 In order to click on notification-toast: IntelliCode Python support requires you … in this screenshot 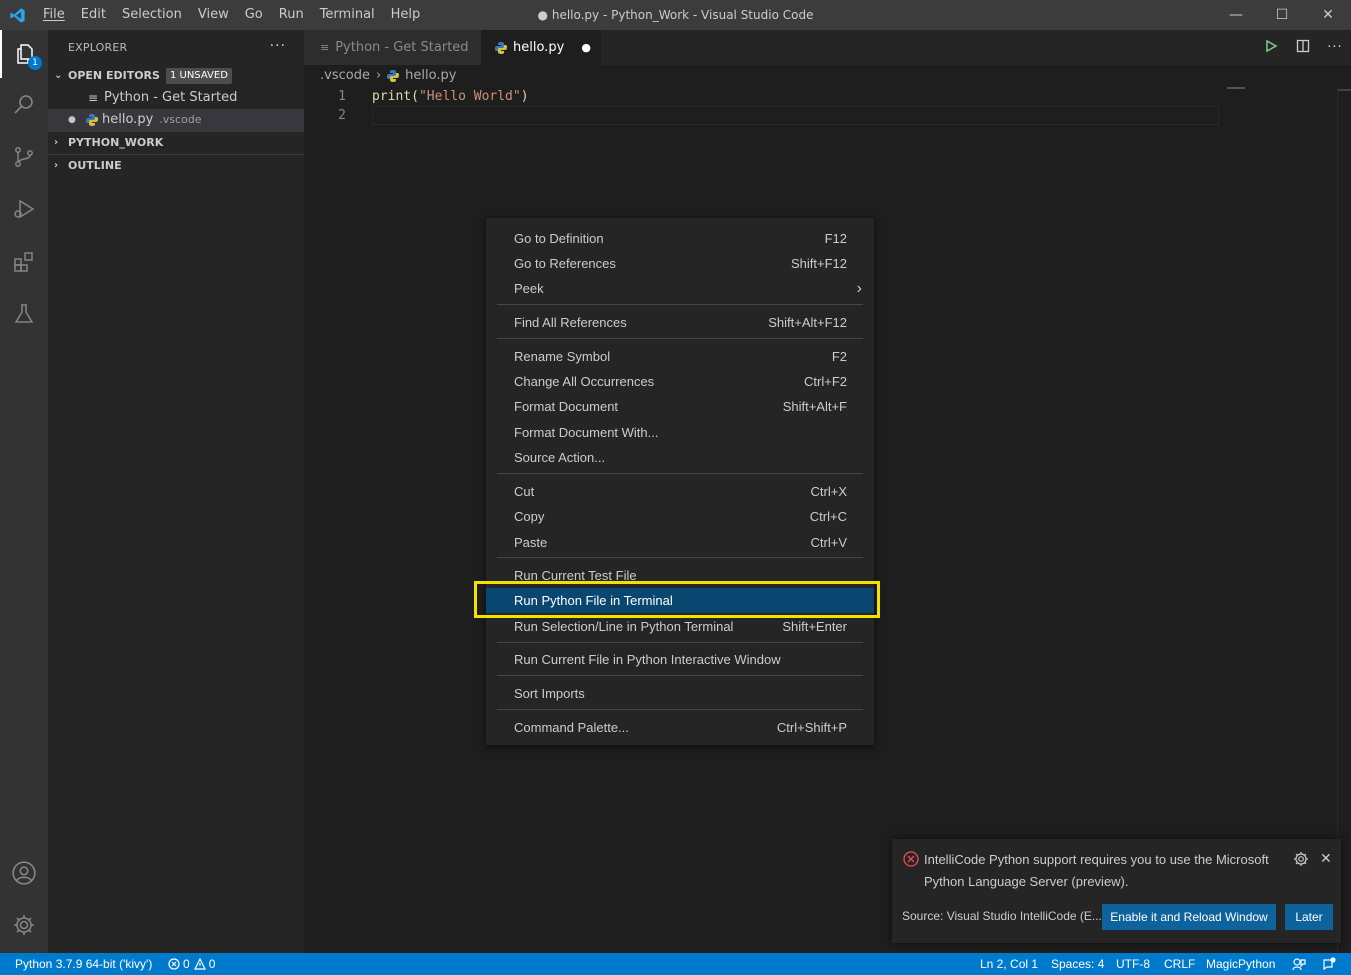, I will do `click(1116, 891)`.